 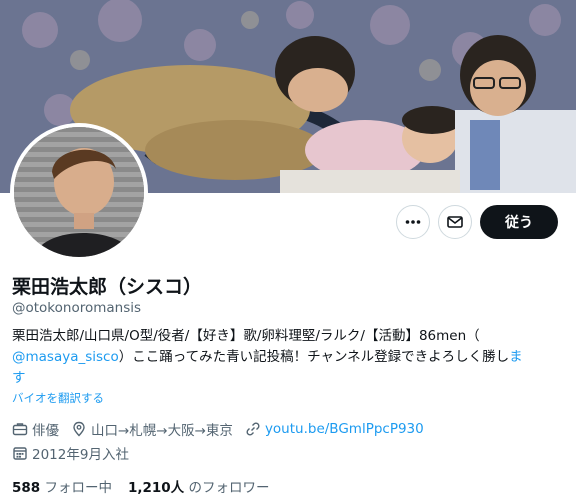 What do you see at coordinates (45, 431) in the screenshot?
I see `category-label: 俳優` at bounding box center [45, 431].